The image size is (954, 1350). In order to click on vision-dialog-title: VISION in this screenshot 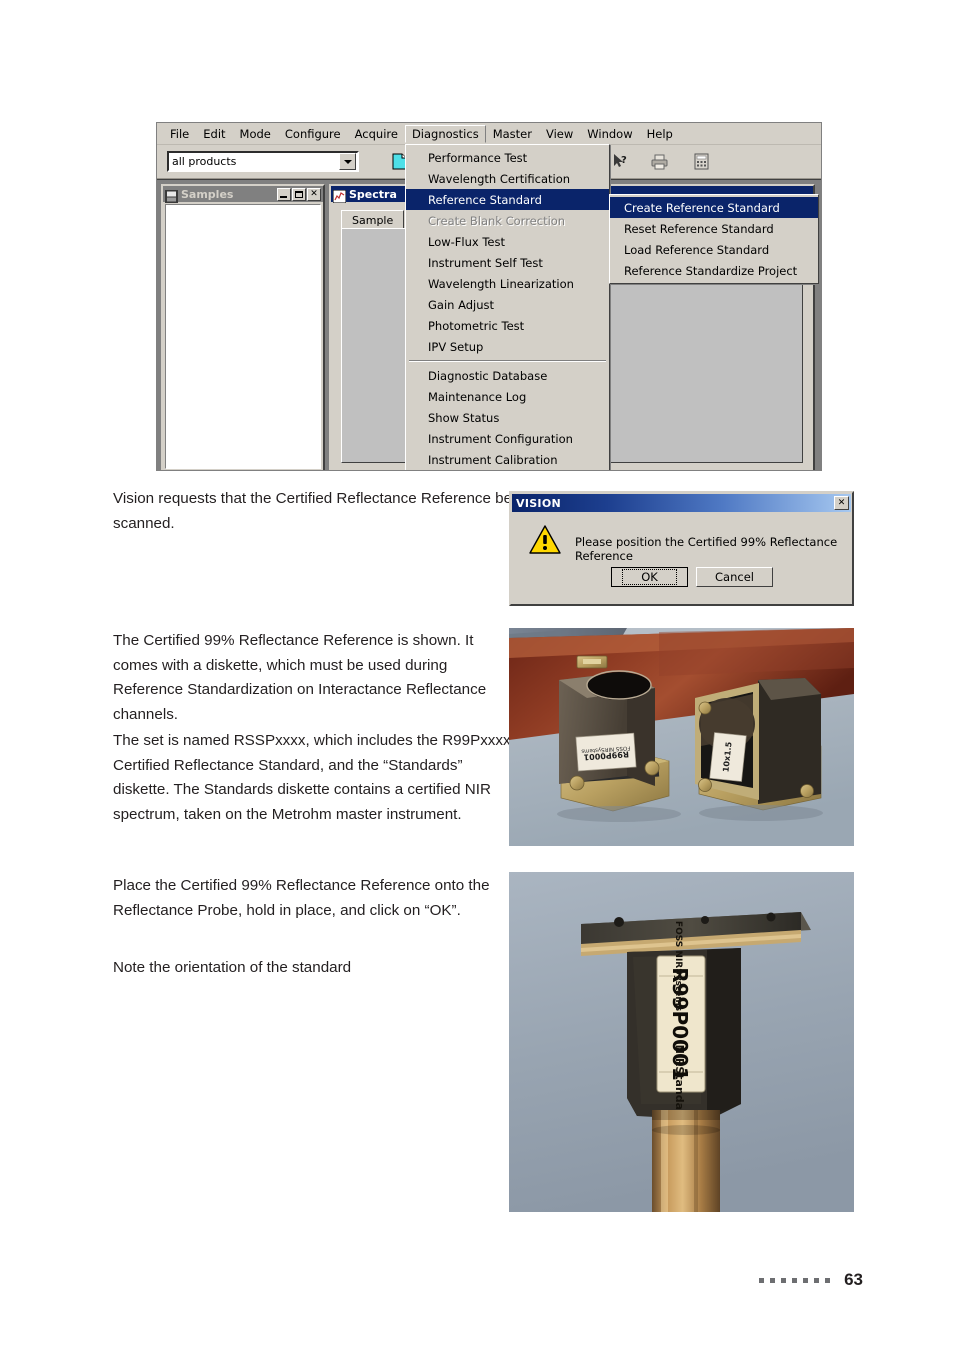, I will do `click(538, 503)`.